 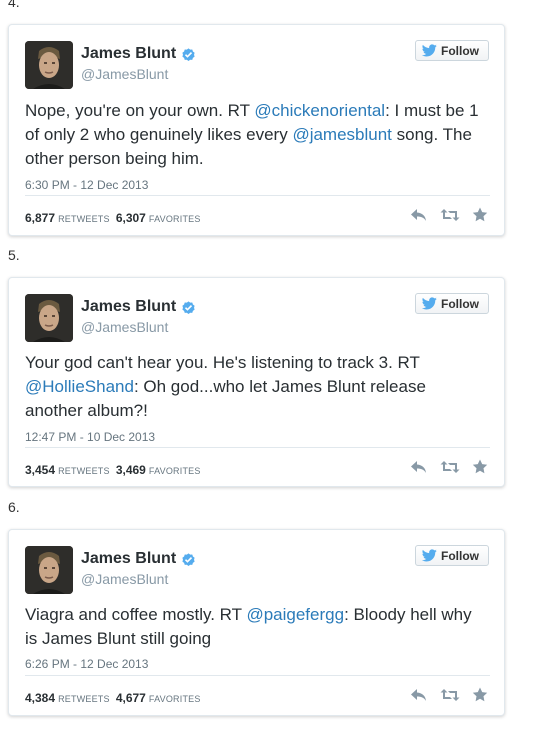 What do you see at coordinates (113, 470) in the screenshot?
I see `tweet-stats: 3,454 RETWEETS 3,469 FAVORITES` at bounding box center [113, 470].